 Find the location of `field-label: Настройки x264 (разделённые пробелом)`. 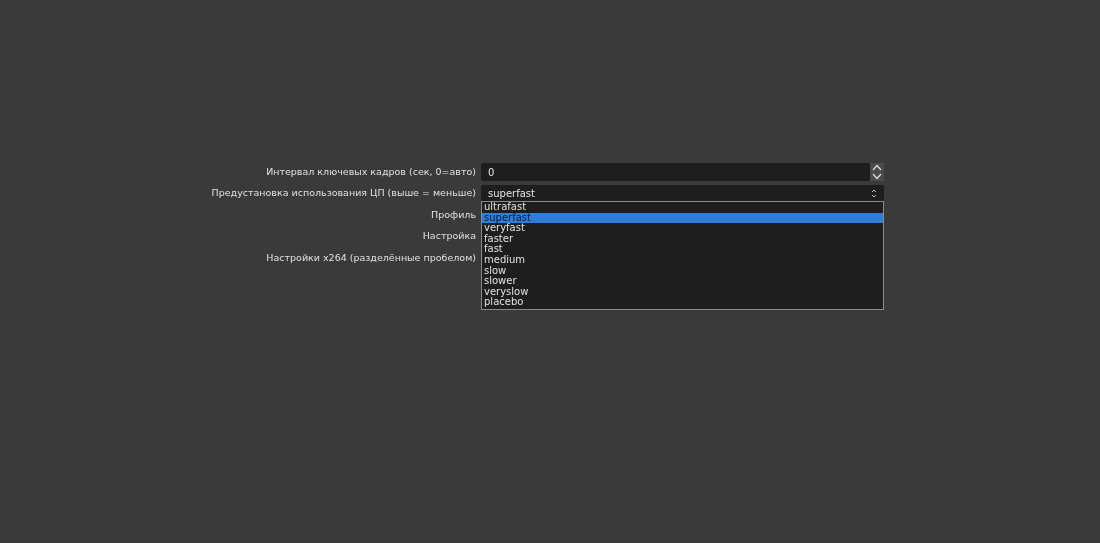

field-label: Настройки x264 (разделённые пробелом) is located at coordinates (370, 257).